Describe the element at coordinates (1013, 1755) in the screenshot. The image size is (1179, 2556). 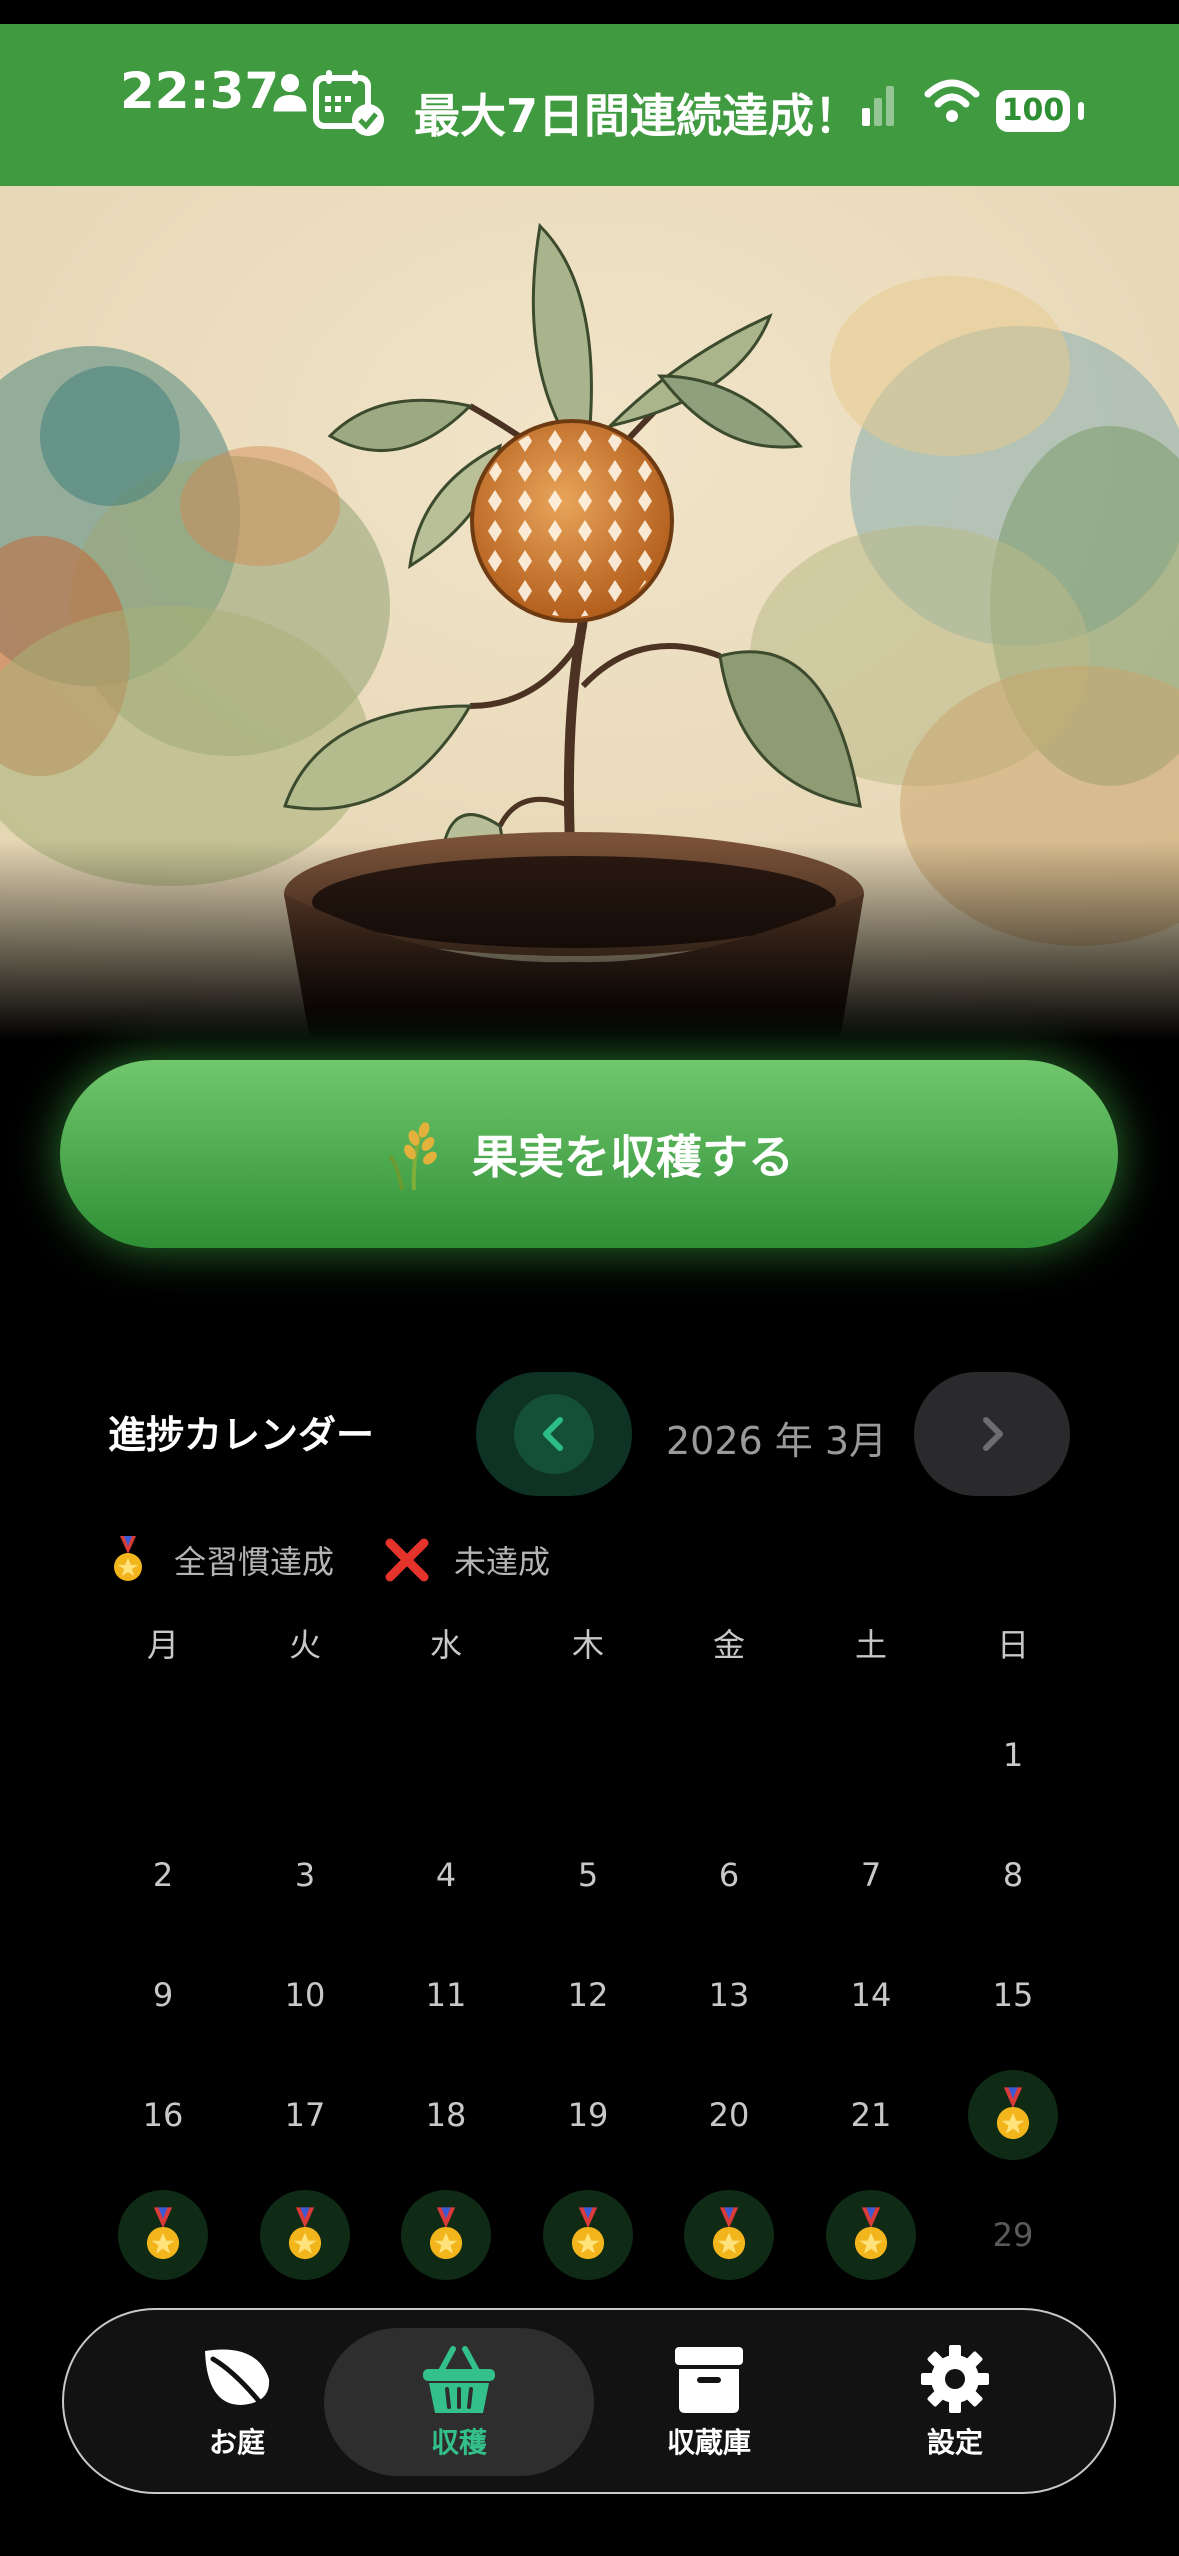
I see `calendar-day: 1` at that location.